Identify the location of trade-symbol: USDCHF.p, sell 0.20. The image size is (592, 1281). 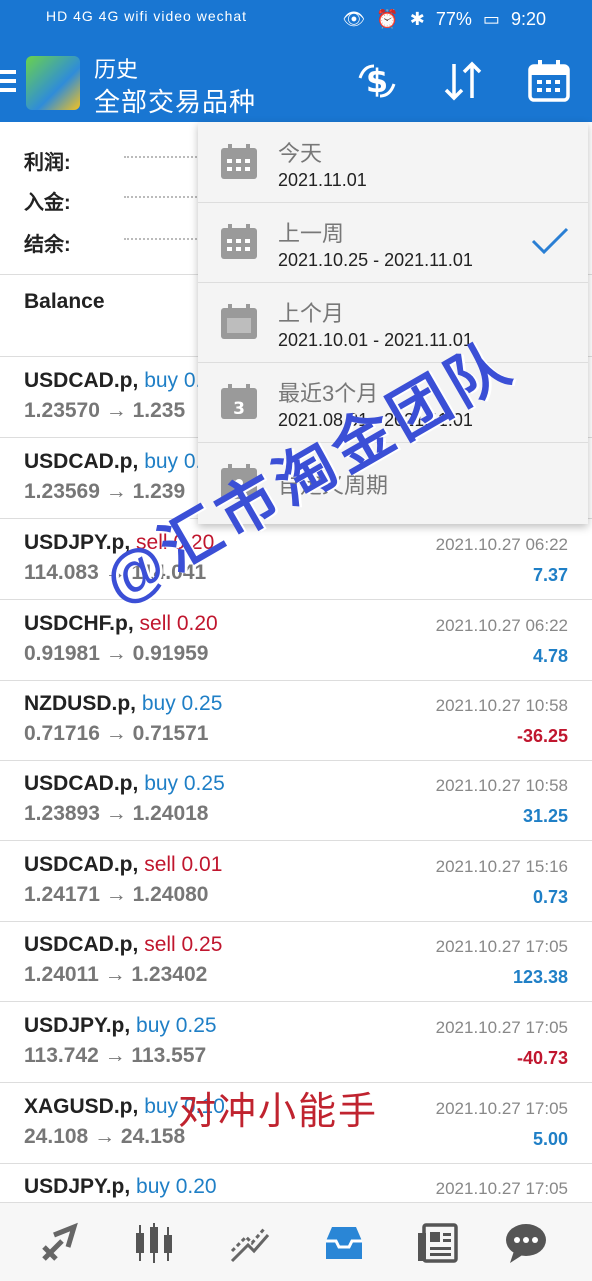
(121, 623).